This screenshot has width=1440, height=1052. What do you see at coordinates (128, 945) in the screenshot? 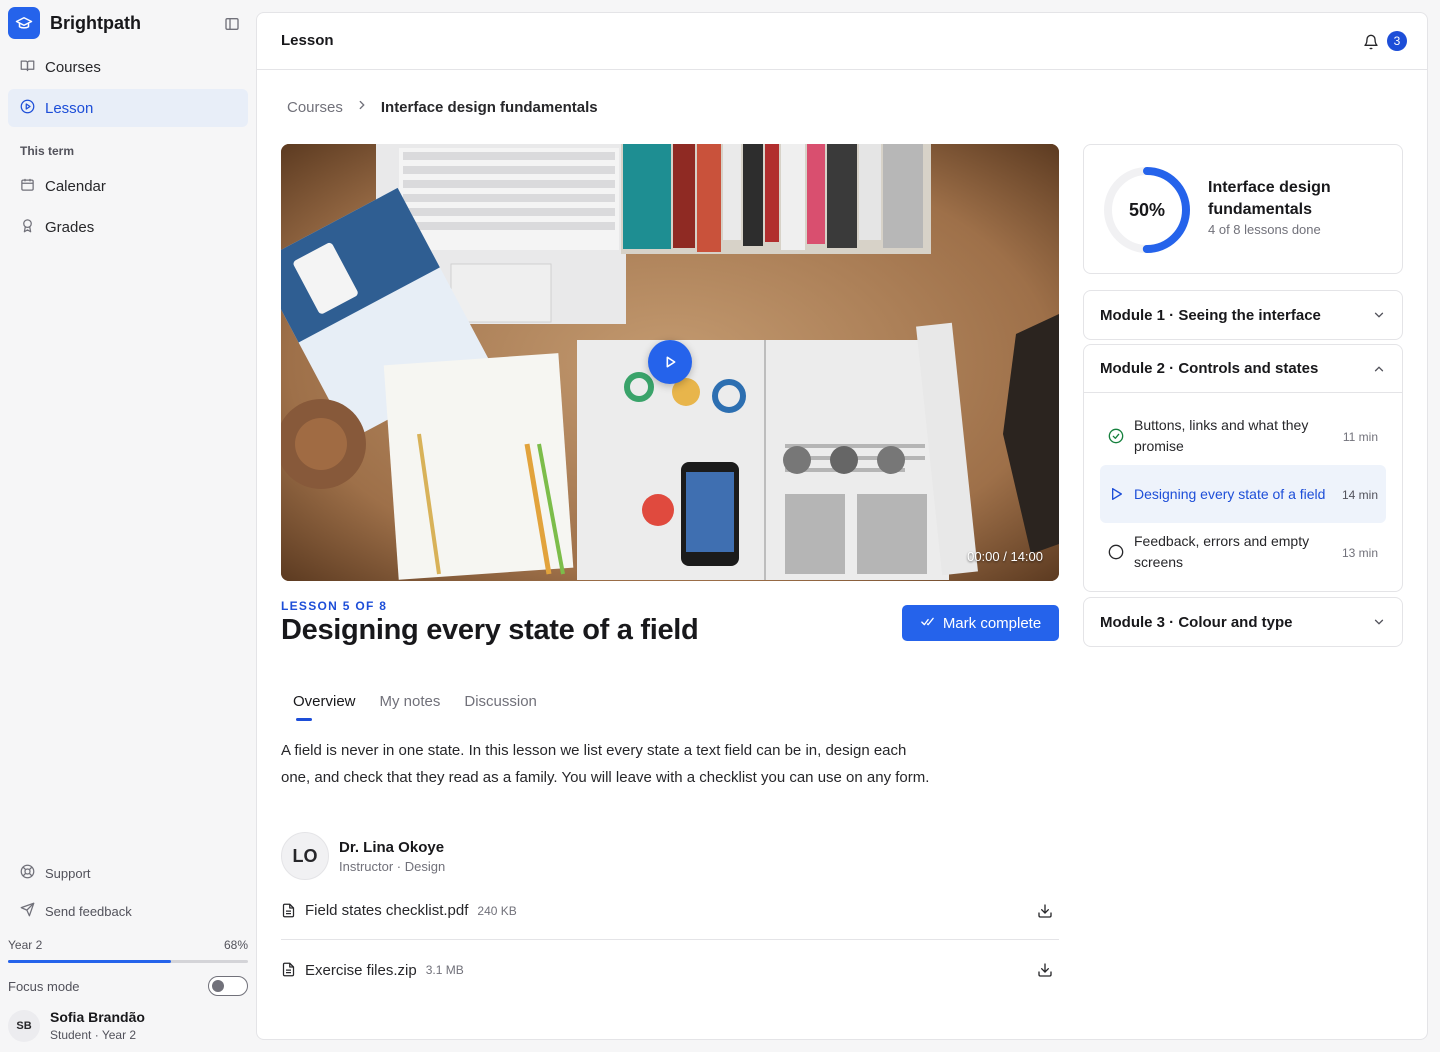
I see `year-progress: Year 2 68%` at bounding box center [128, 945].